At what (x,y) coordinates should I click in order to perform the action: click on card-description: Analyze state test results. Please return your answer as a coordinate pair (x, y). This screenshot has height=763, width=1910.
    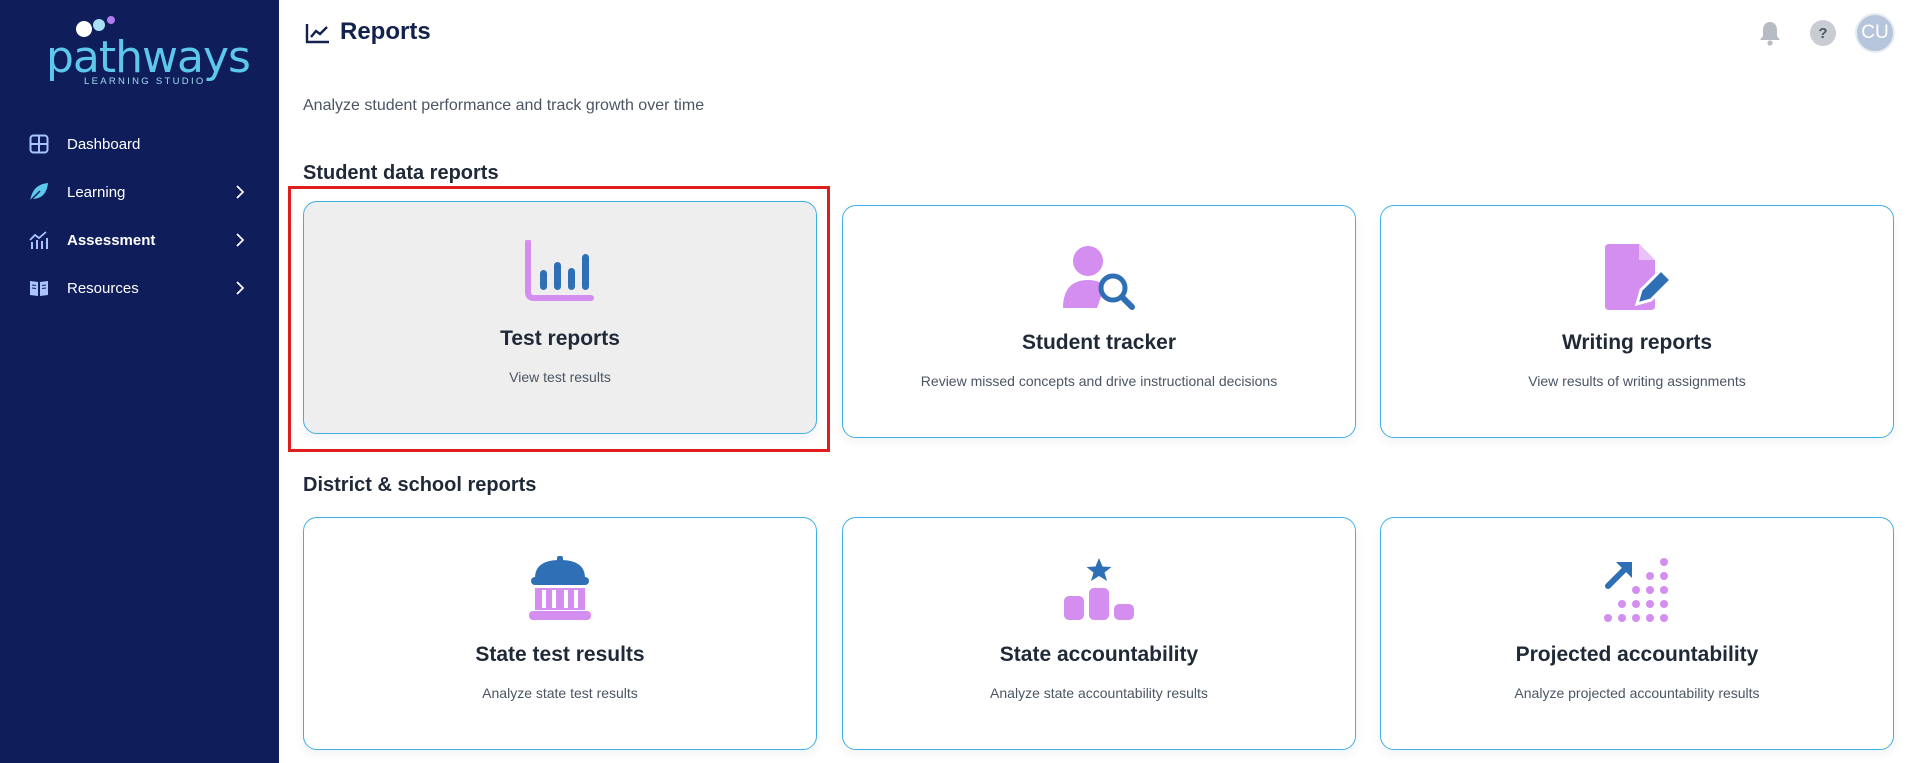
    Looking at the image, I should click on (560, 693).